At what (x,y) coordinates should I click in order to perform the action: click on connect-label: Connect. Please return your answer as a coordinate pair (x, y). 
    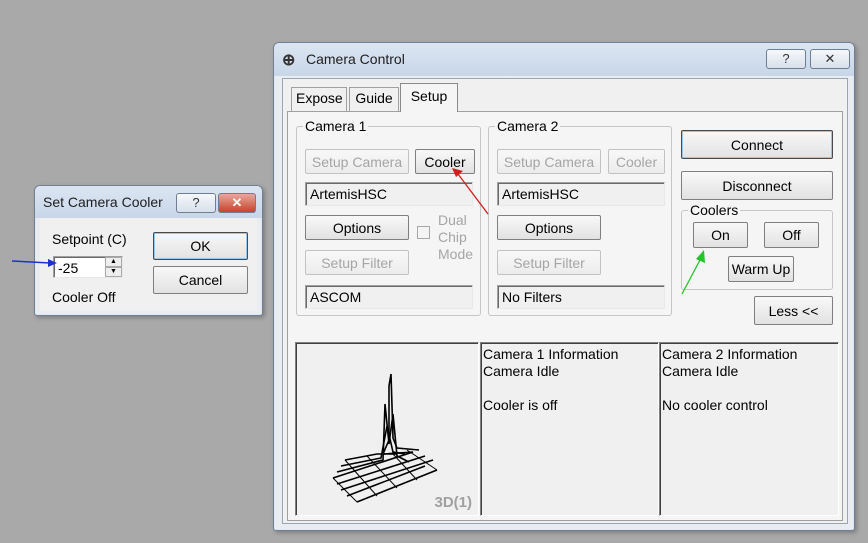
    Looking at the image, I should click on (757, 144).